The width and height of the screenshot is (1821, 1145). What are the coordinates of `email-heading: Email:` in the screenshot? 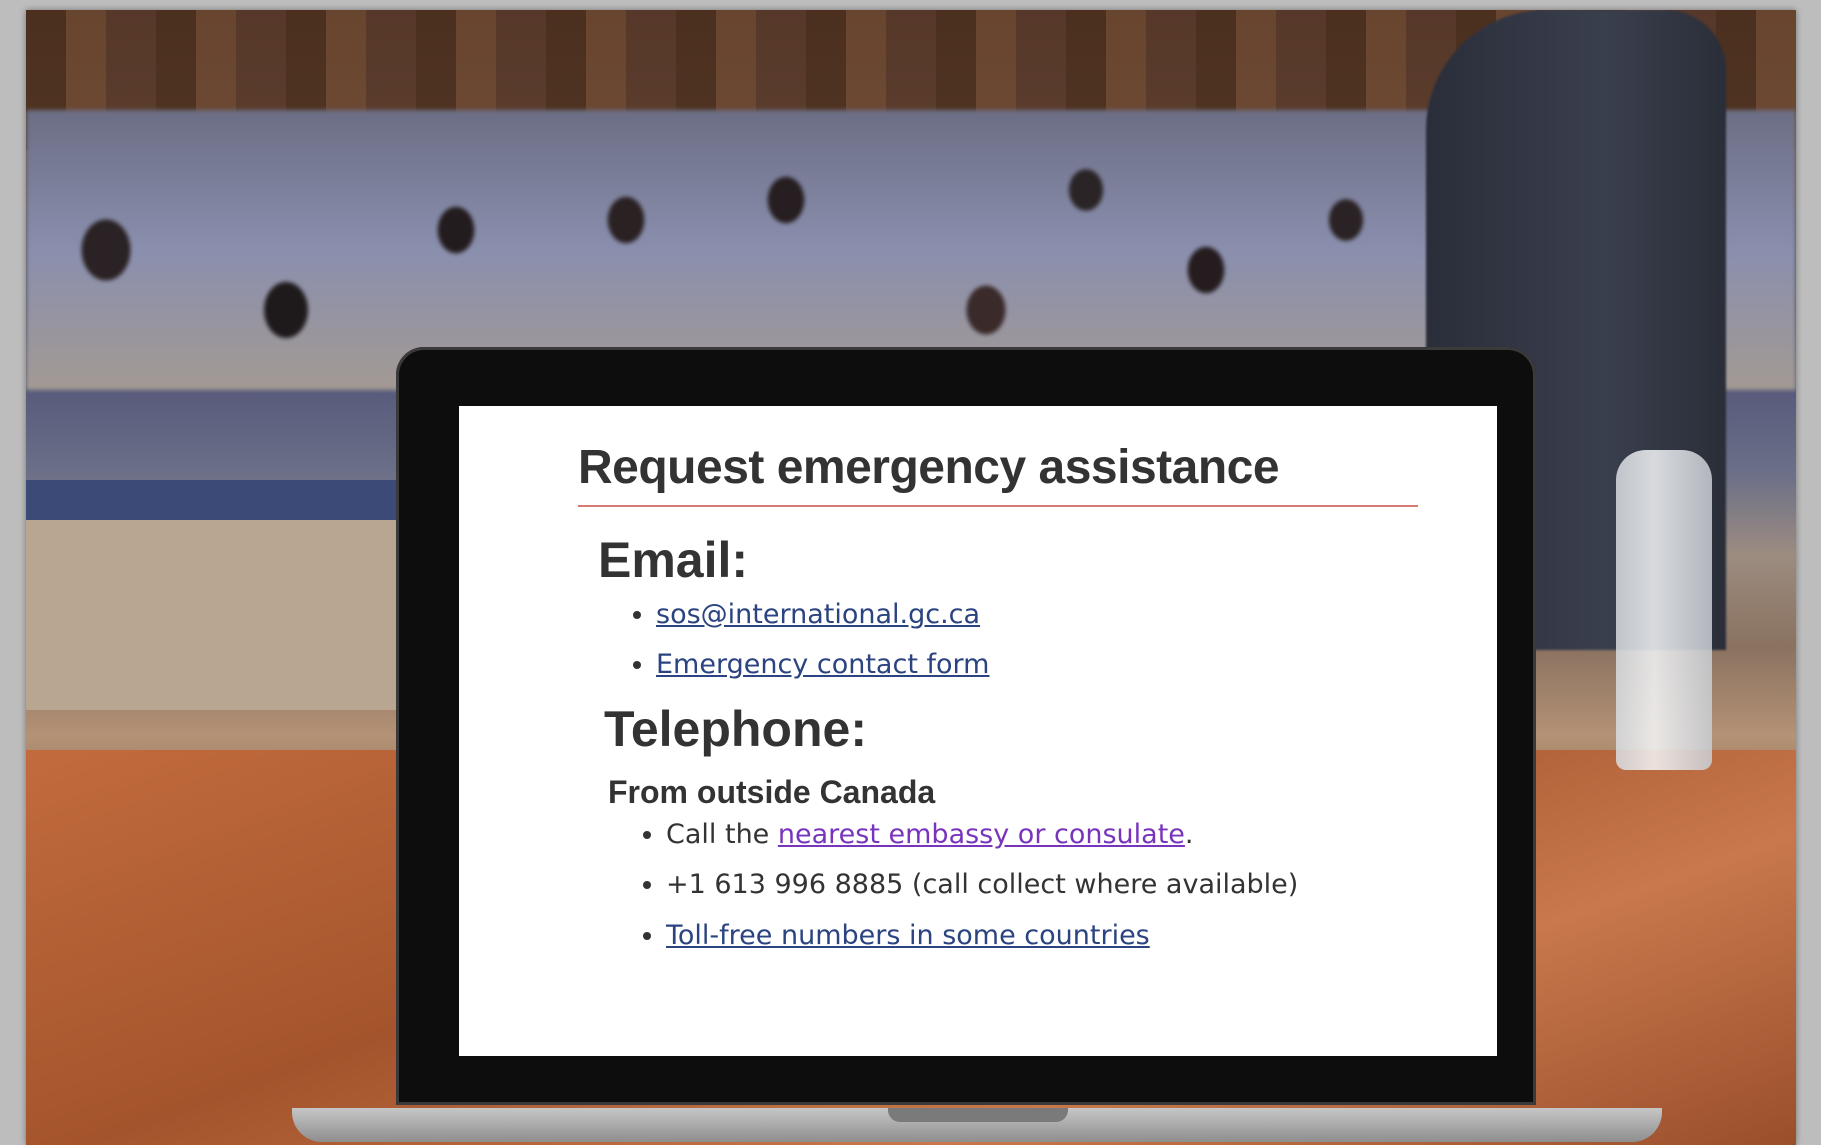 It's located at (673, 560).